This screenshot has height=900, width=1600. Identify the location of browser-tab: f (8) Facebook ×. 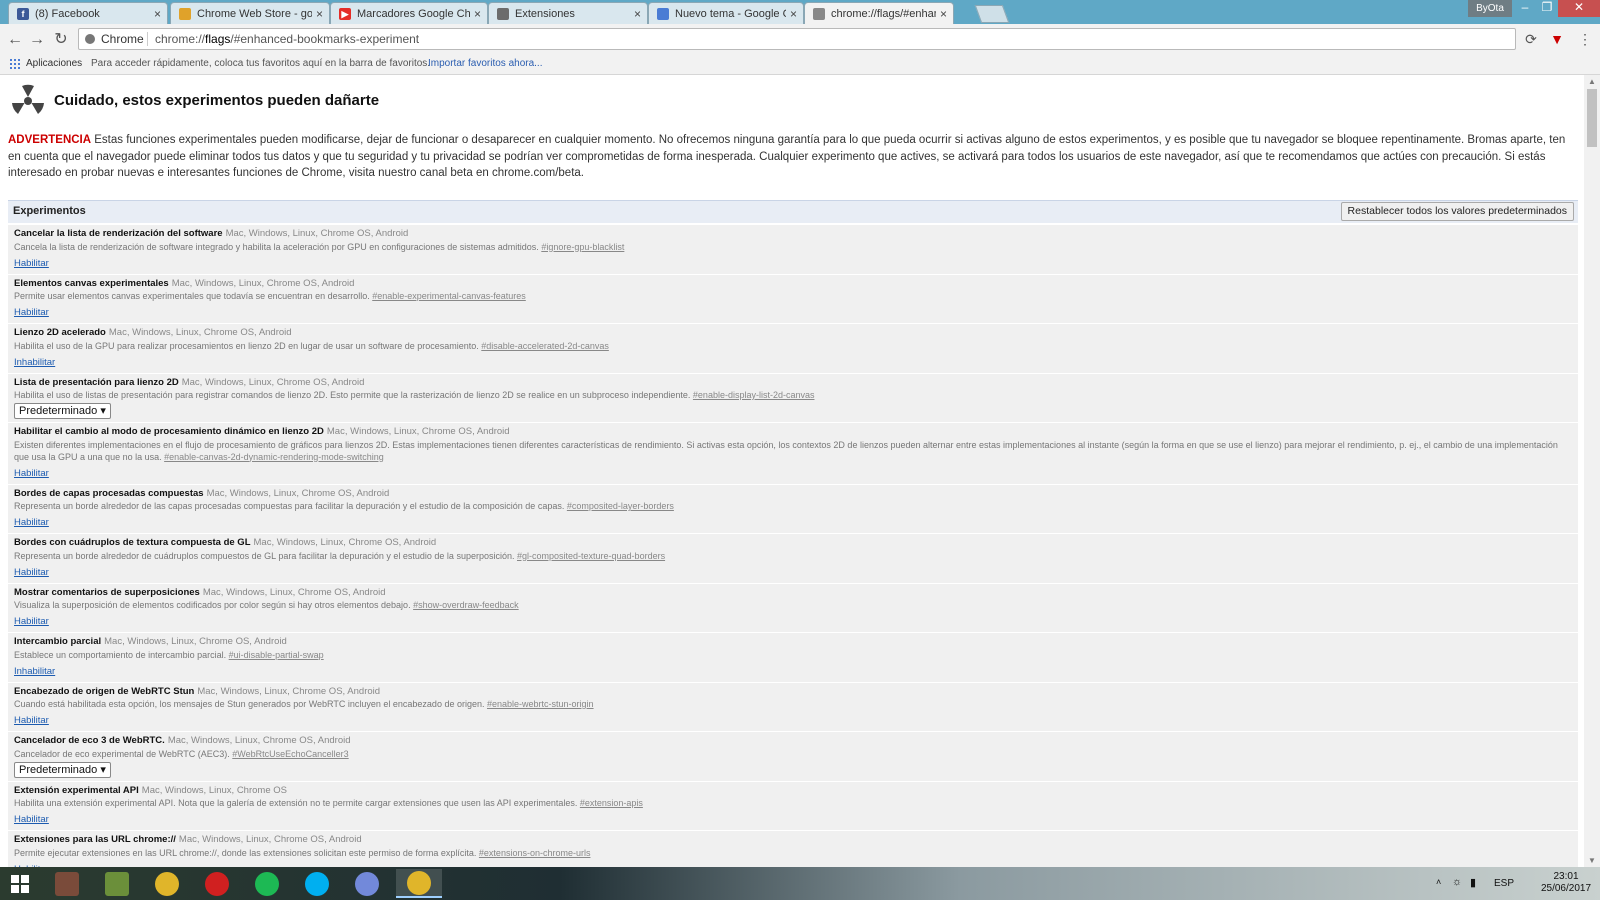
(88, 13).